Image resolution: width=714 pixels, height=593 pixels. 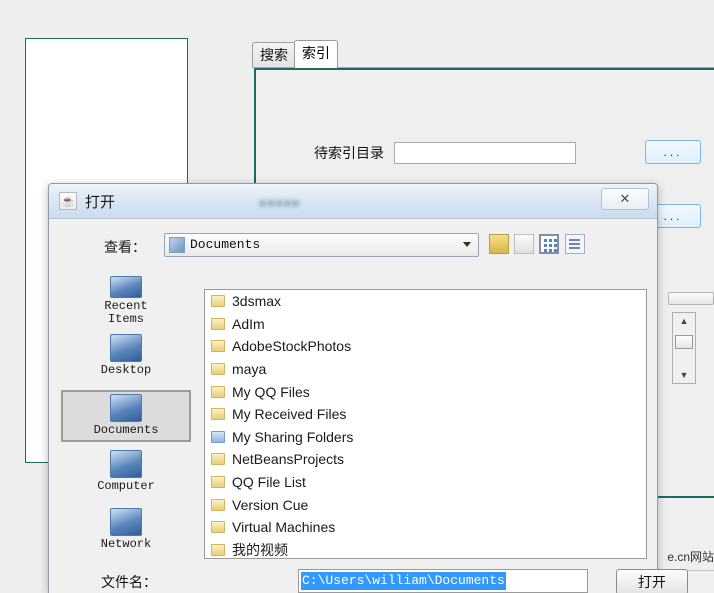 What do you see at coordinates (684, 342) in the screenshot?
I see `scrollbar-thumb` at bounding box center [684, 342].